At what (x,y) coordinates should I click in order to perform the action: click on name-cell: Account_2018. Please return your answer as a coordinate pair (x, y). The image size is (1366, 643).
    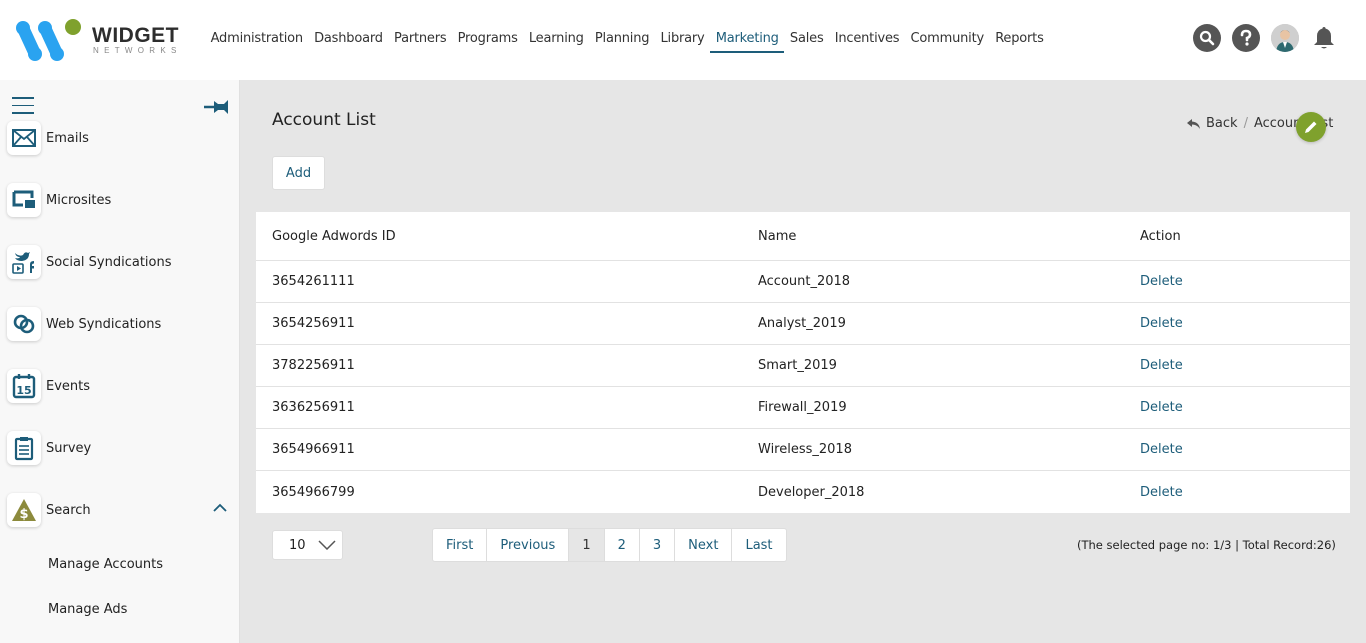
    Looking at the image, I should click on (804, 281).